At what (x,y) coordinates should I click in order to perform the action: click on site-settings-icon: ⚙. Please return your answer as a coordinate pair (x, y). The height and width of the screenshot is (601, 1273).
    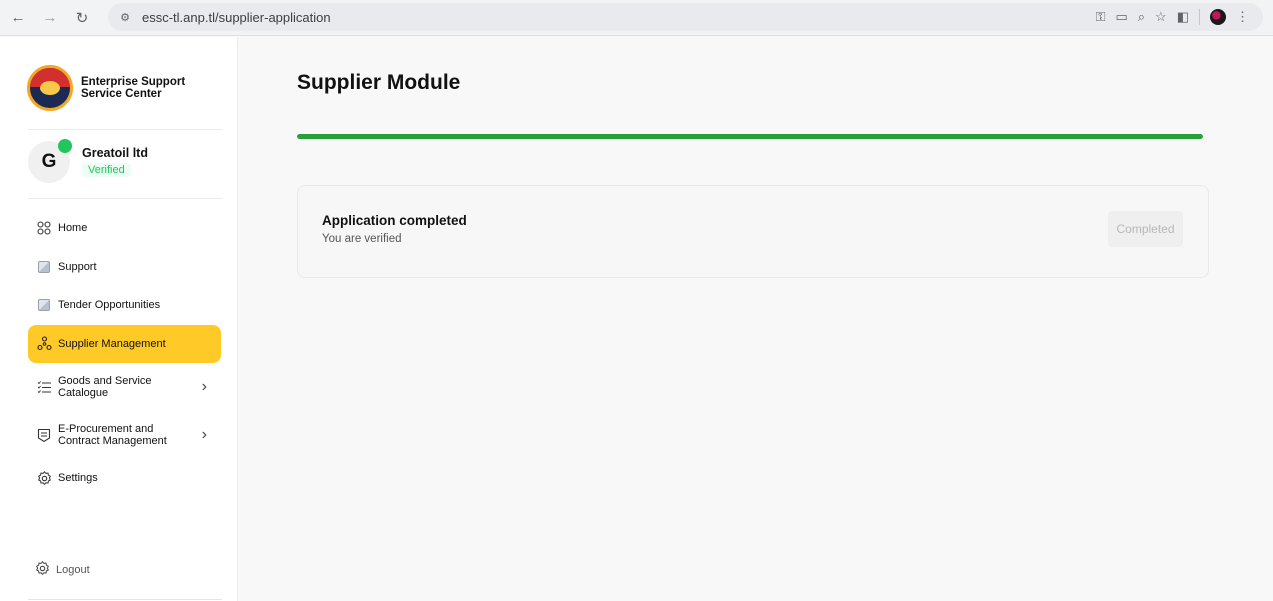
    Looking at the image, I should click on (125, 17).